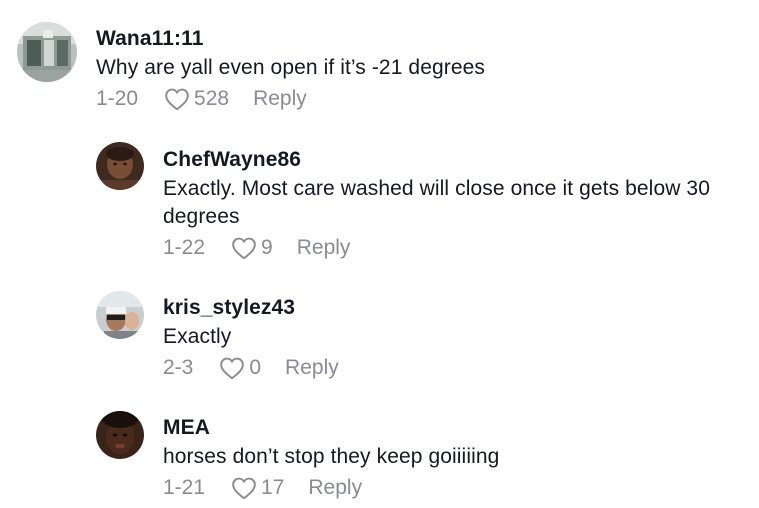 The width and height of the screenshot is (759, 508). What do you see at coordinates (184, 247) in the screenshot?
I see `comment-date: 1-22` at bounding box center [184, 247].